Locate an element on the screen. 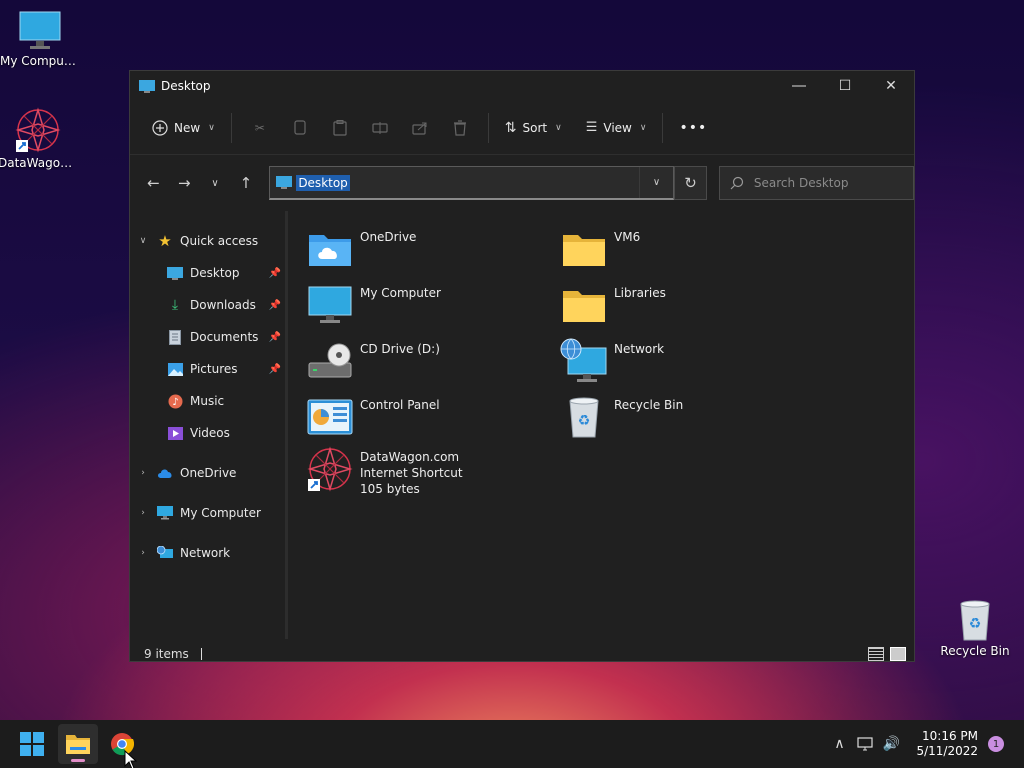  desktop-icon-recycle-bin: ♻ Recycle Bin is located at coordinates (975, 628).